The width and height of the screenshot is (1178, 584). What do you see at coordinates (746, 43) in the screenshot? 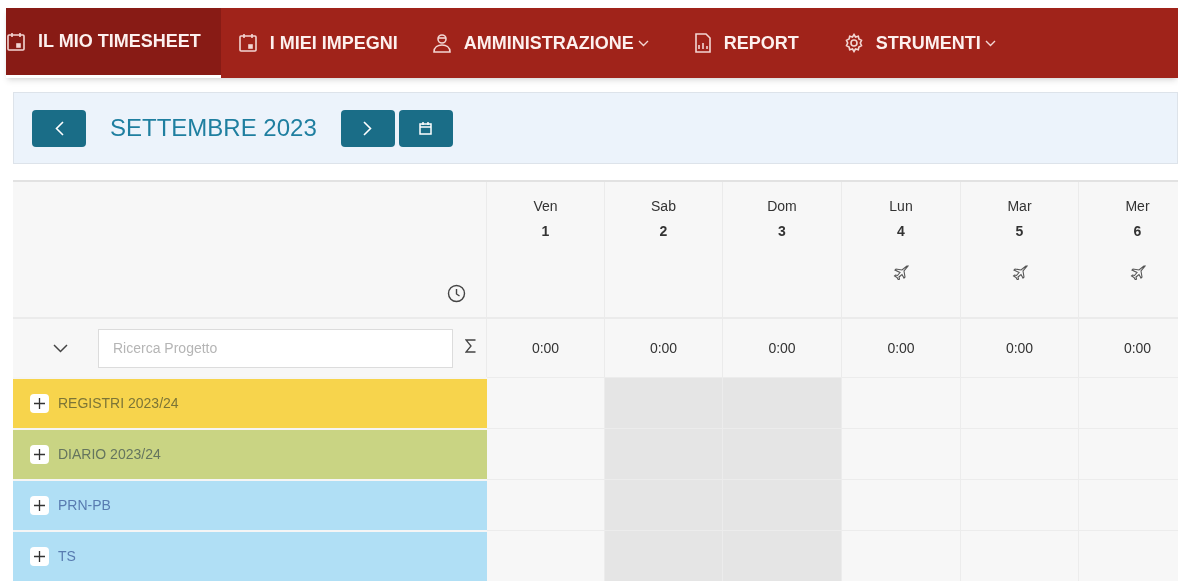
I see `nav-tab: REPORT` at bounding box center [746, 43].